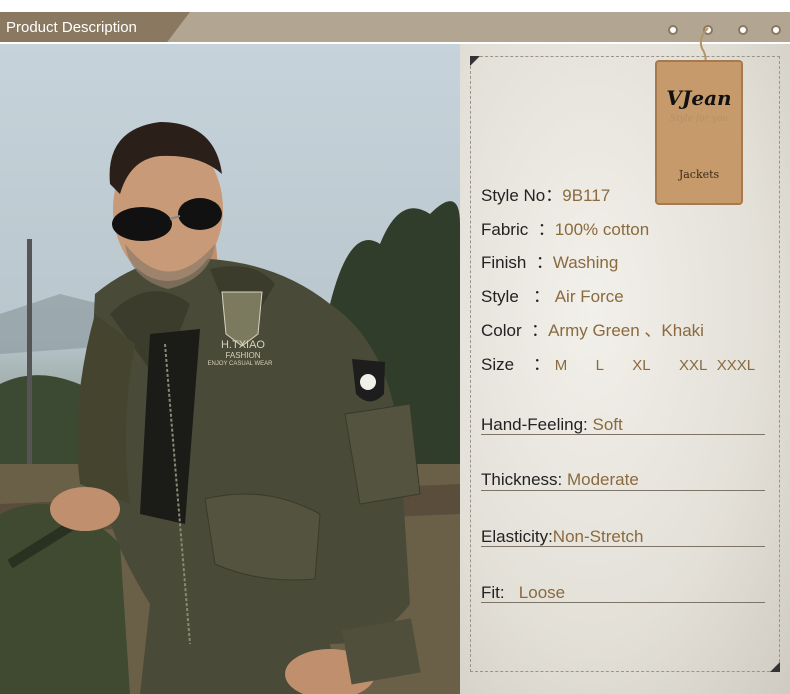 This screenshot has height=694, width=790. I want to click on feature-label: Thickness:, so click(522, 479).